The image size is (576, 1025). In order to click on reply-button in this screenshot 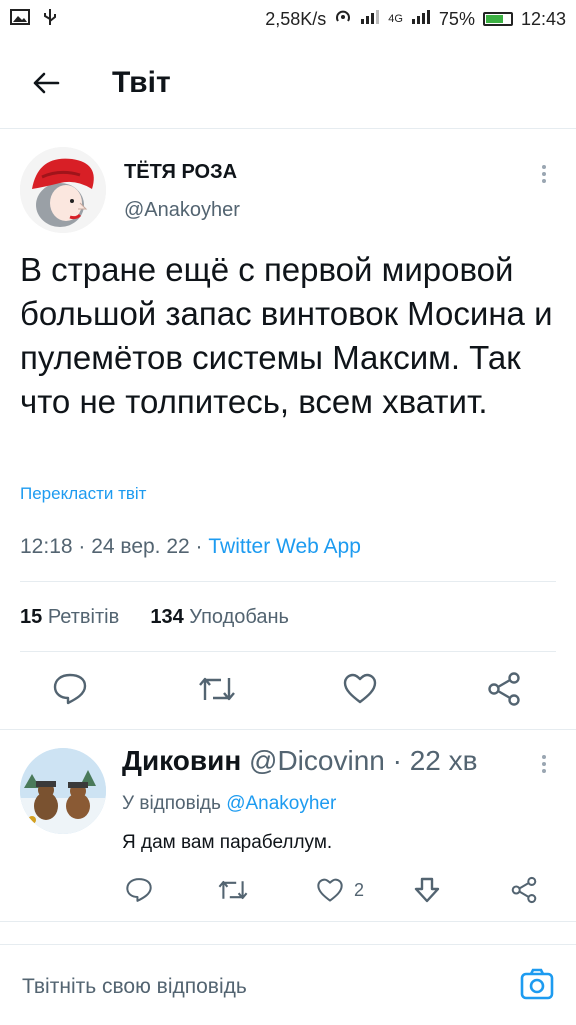, I will do `click(70, 689)`.